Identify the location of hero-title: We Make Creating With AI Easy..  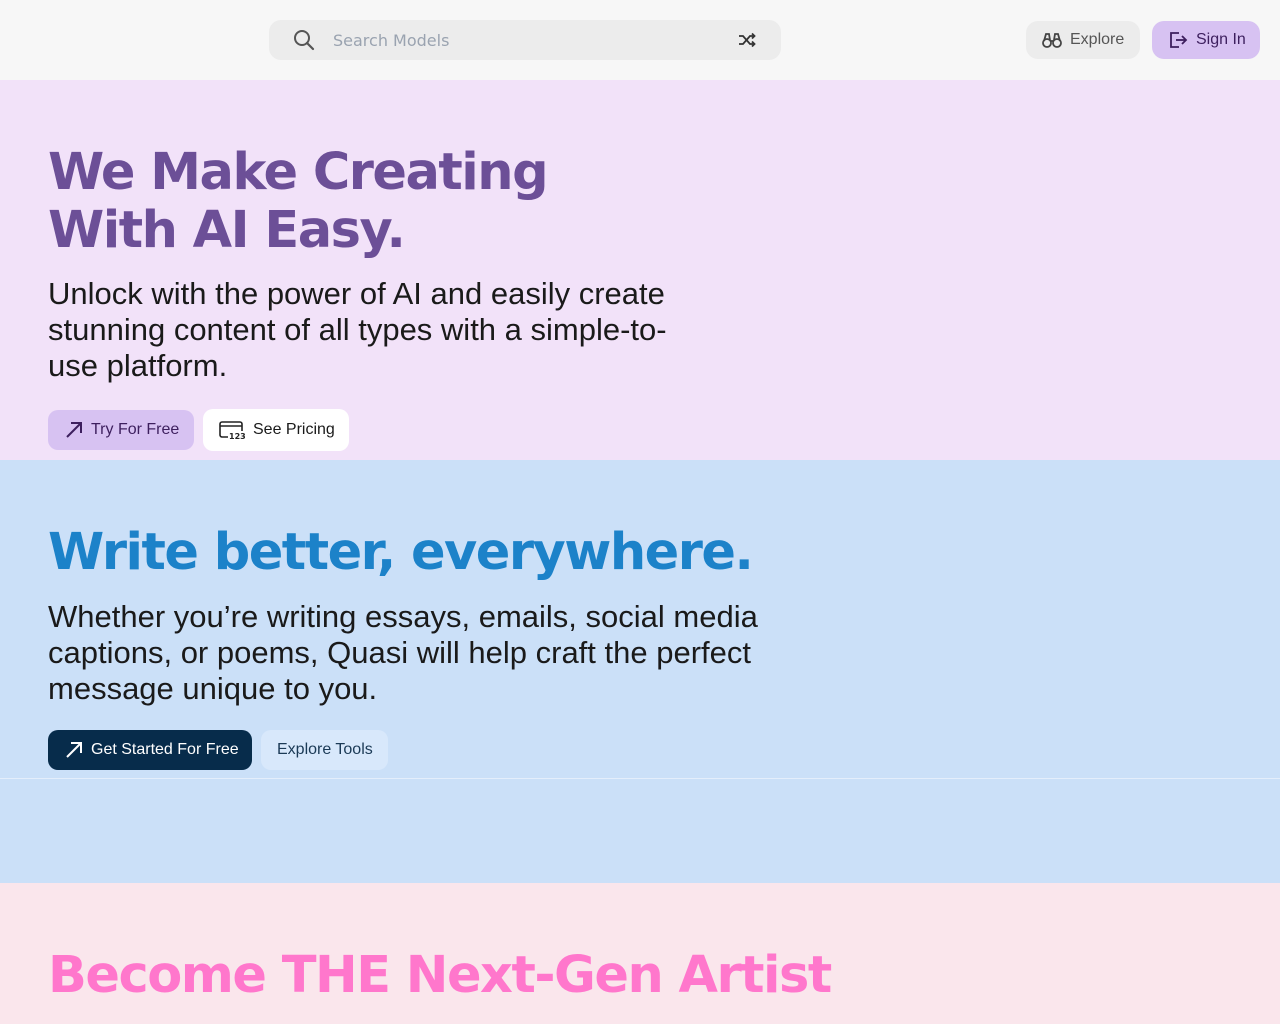
(298, 201).